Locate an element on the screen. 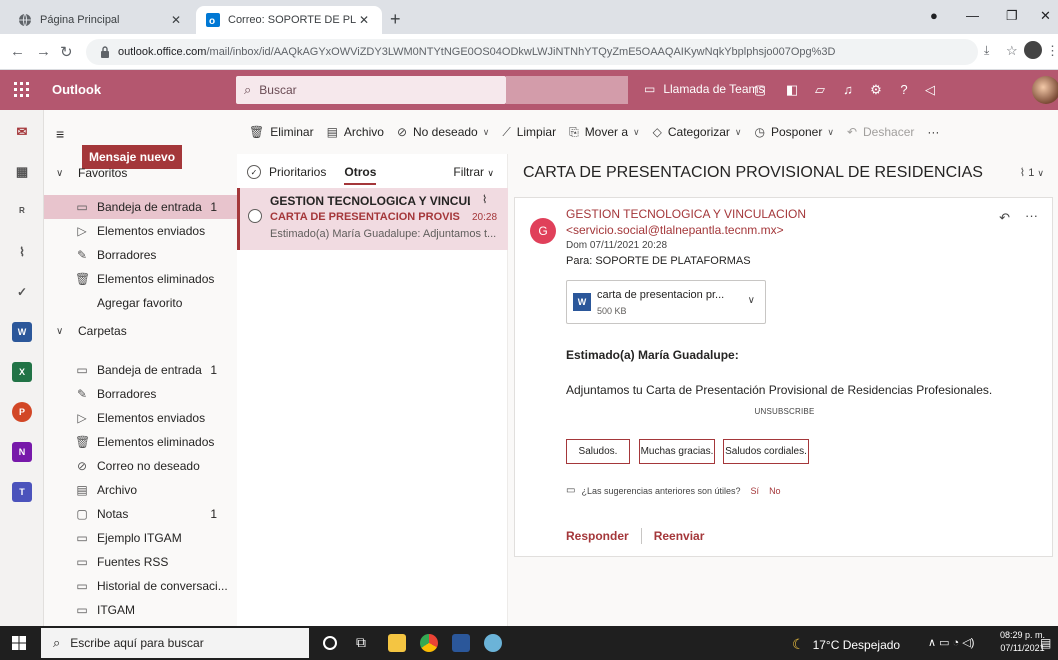  add-favorite-link: Agregar favorito is located at coordinates (140, 303).